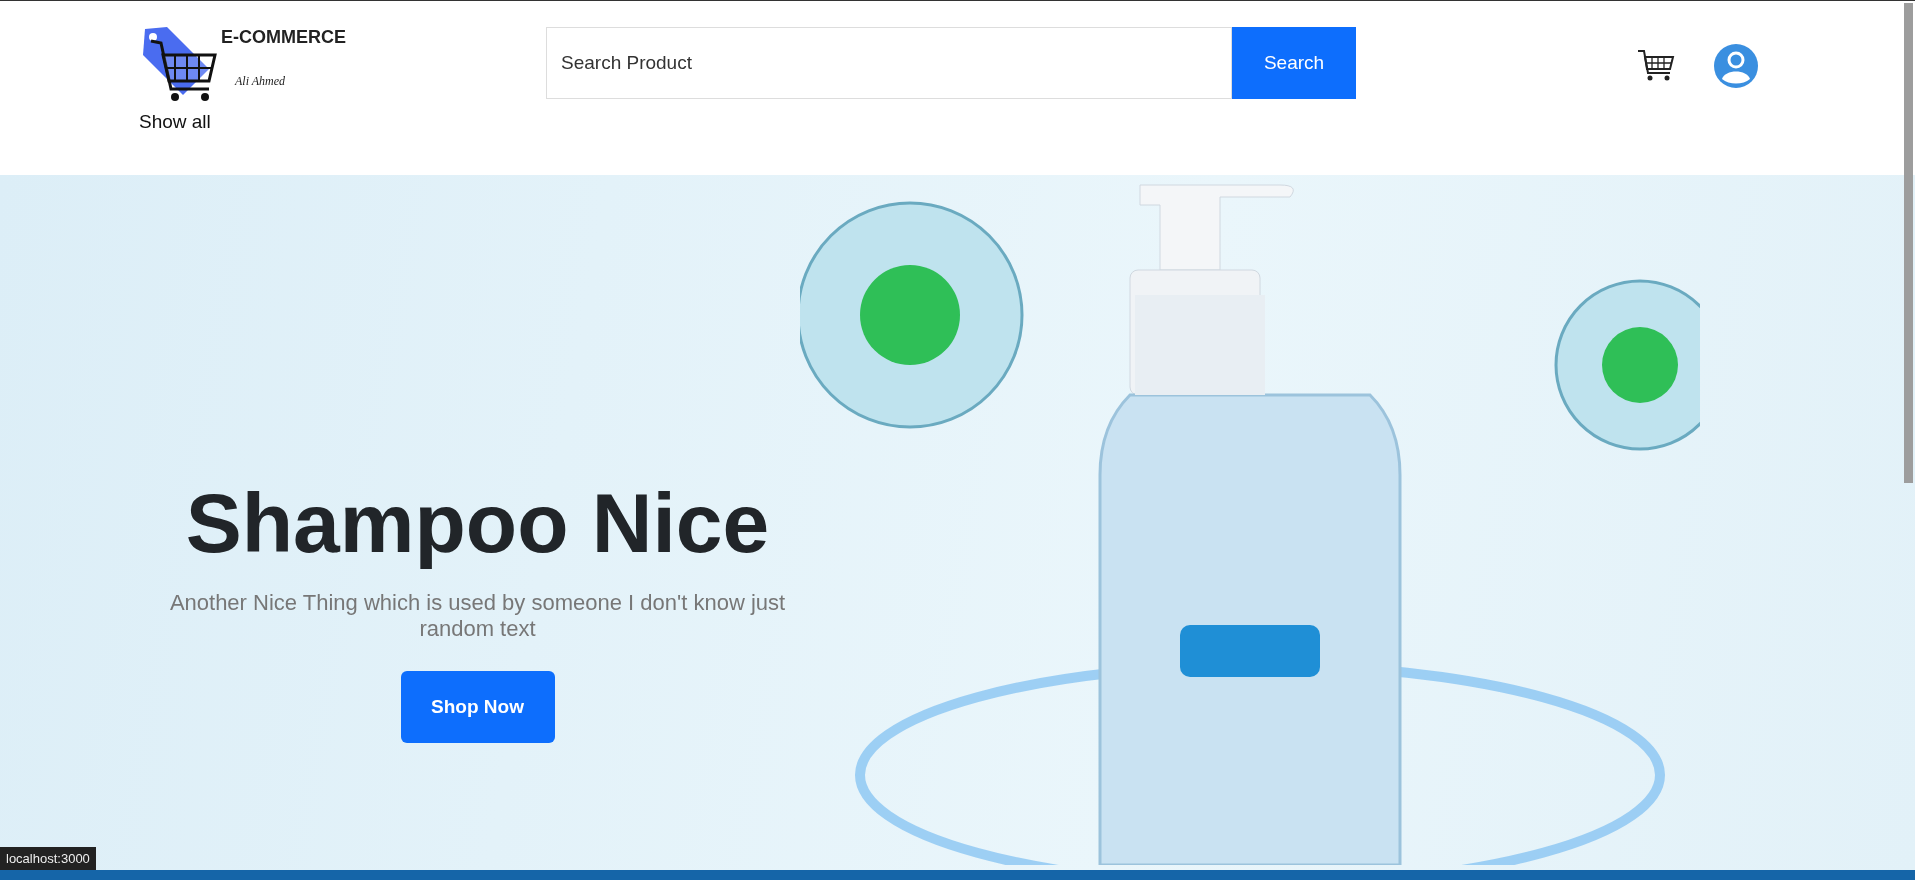 This screenshot has height=880, width=1915. I want to click on hero-description: Another Nice Thing which is used by someone I don't know just random text, so click(477, 616).